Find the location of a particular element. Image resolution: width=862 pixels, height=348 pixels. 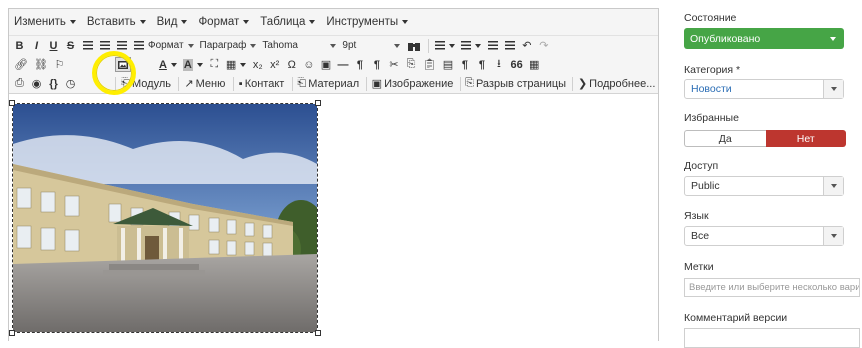

numbered-list-icon is located at coordinates (466, 45).